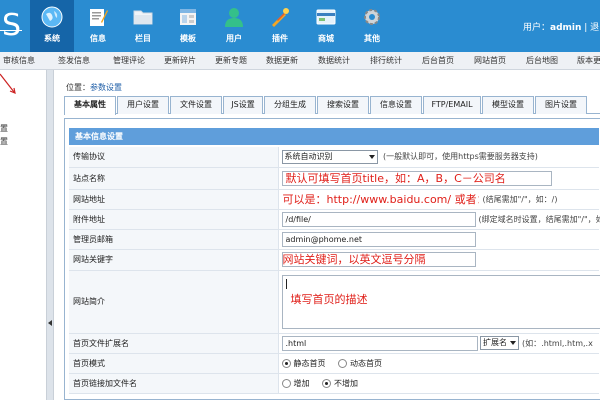 Image resolution: width=600 pixels, height=400 pixels. I want to click on user-prefix: 用户：, so click(537, 28).